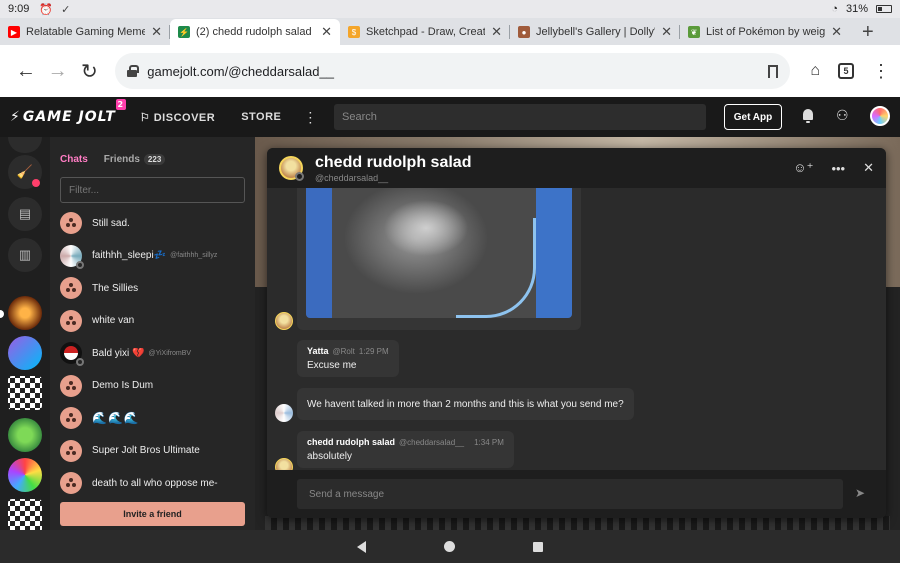 This screenshot has height=563, width=900. I want to click on browser-tab: ● Jellybell's Gallery | Dolly's Fa ✕, so click(595, 32).